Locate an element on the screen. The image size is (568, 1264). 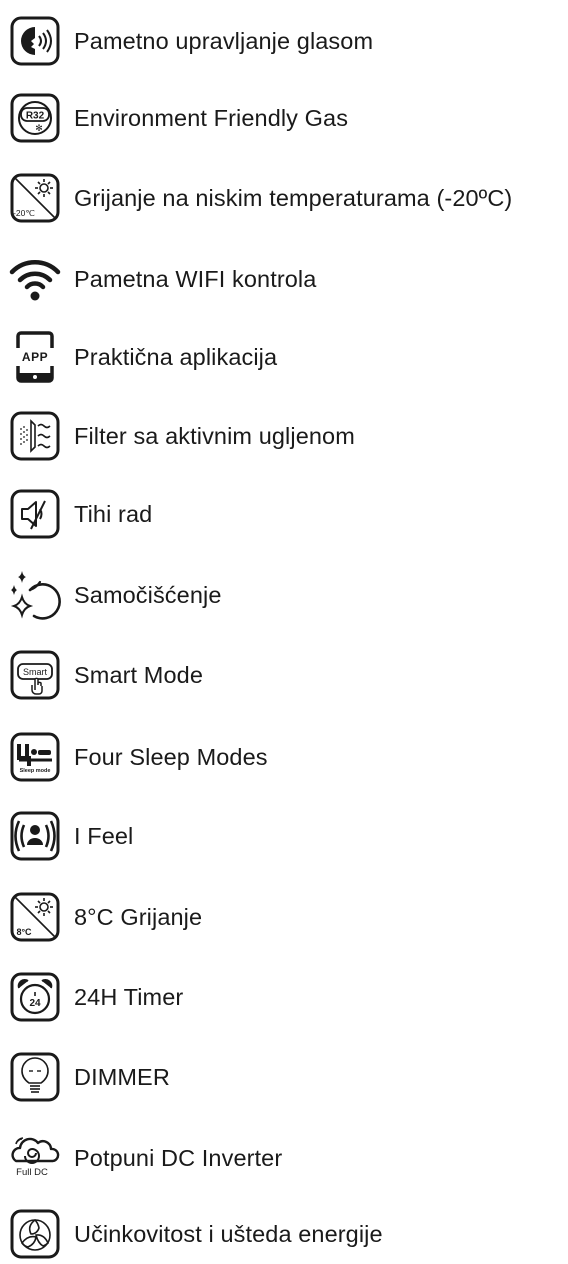
feature-label: Učinkovitost i ušteda energije is located at coordinates (228, 1234).